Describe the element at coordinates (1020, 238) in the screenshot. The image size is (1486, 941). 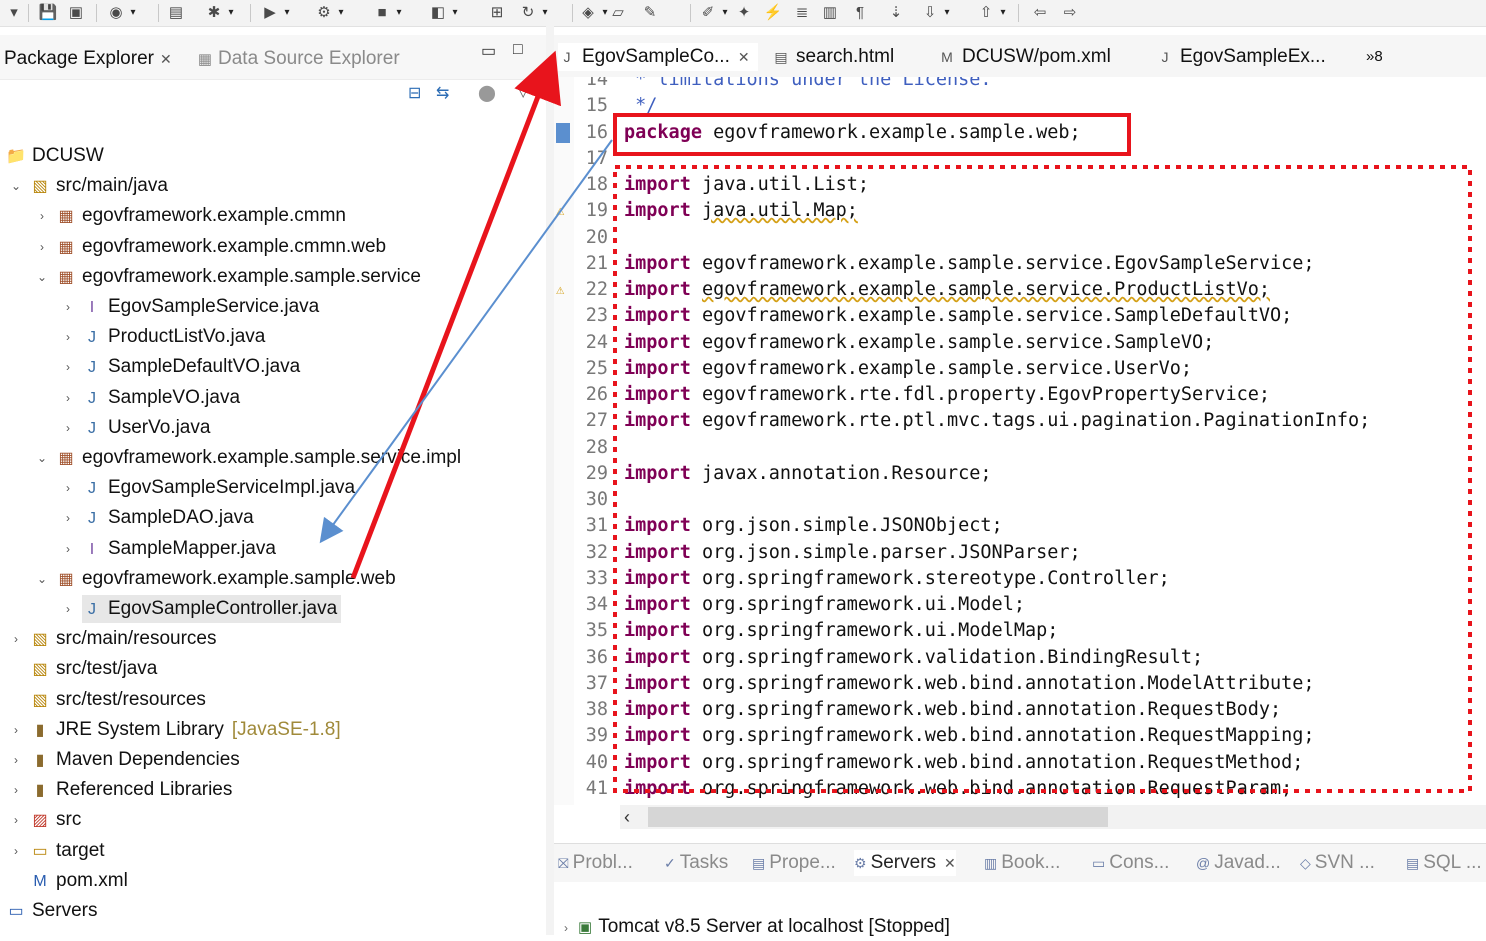
I see `code-line: 20` at that location.